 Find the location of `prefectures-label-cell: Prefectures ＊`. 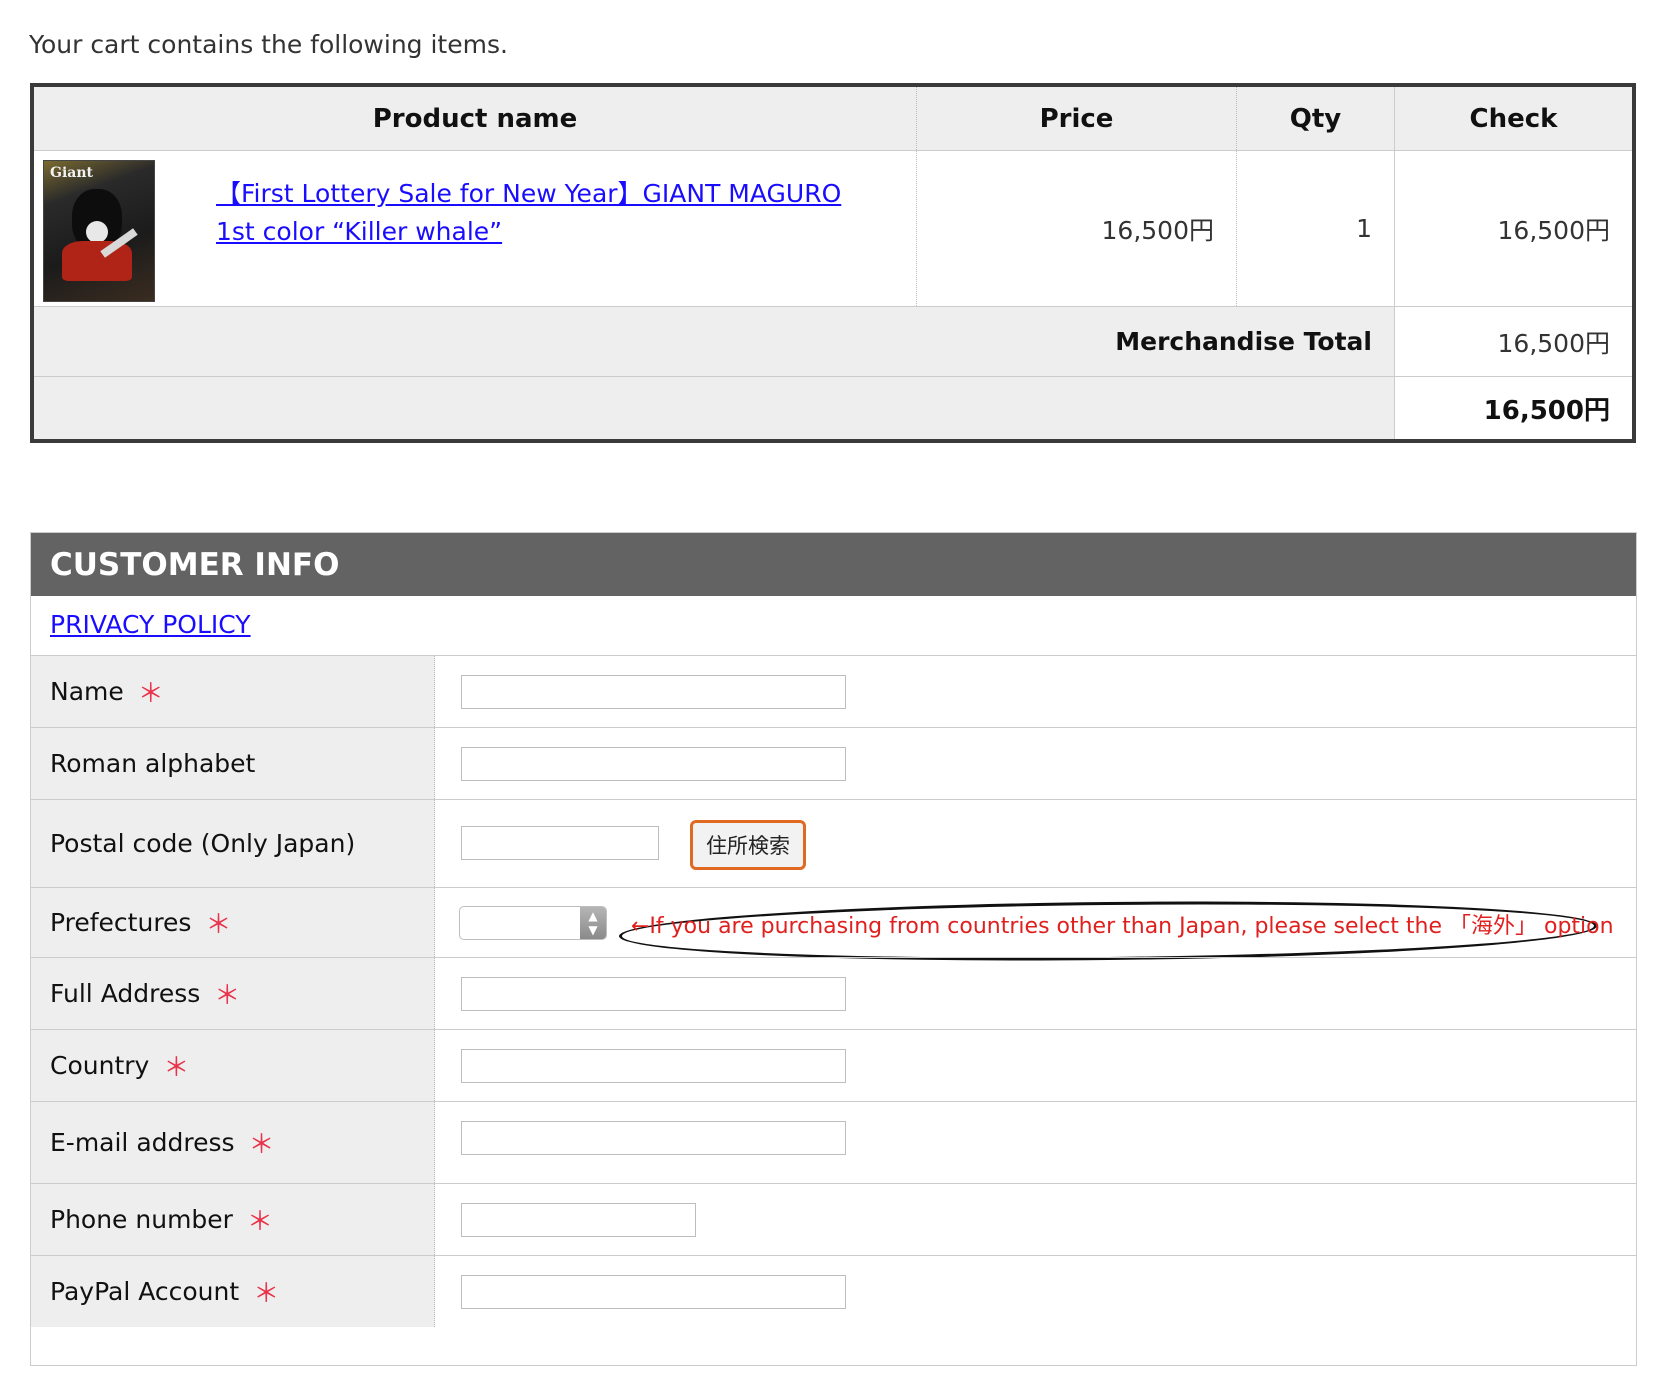

prefectures-label-cell: Prefectures ＊ is located at coordinates (233, 922).